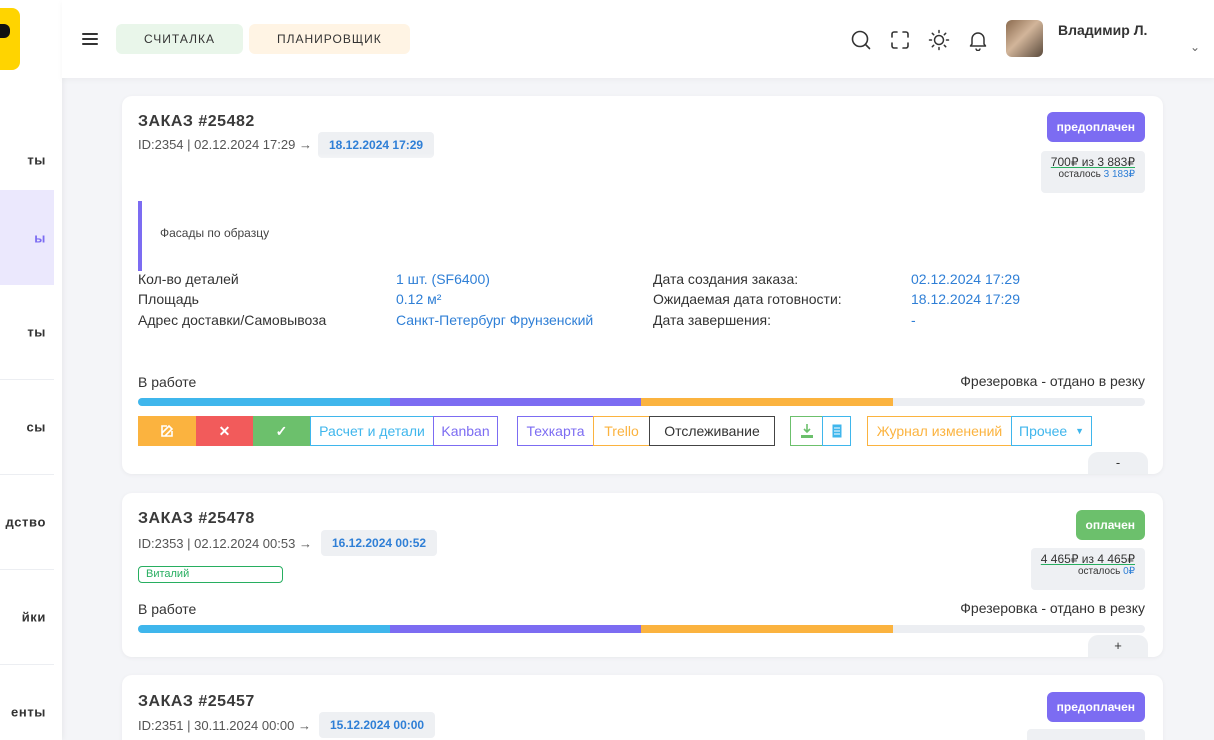 The width and height of the screenshot is (1214, 740). Describe the element at coordinates (900, 40) in the screenshot. I see `fullscreen-icon` at that location.